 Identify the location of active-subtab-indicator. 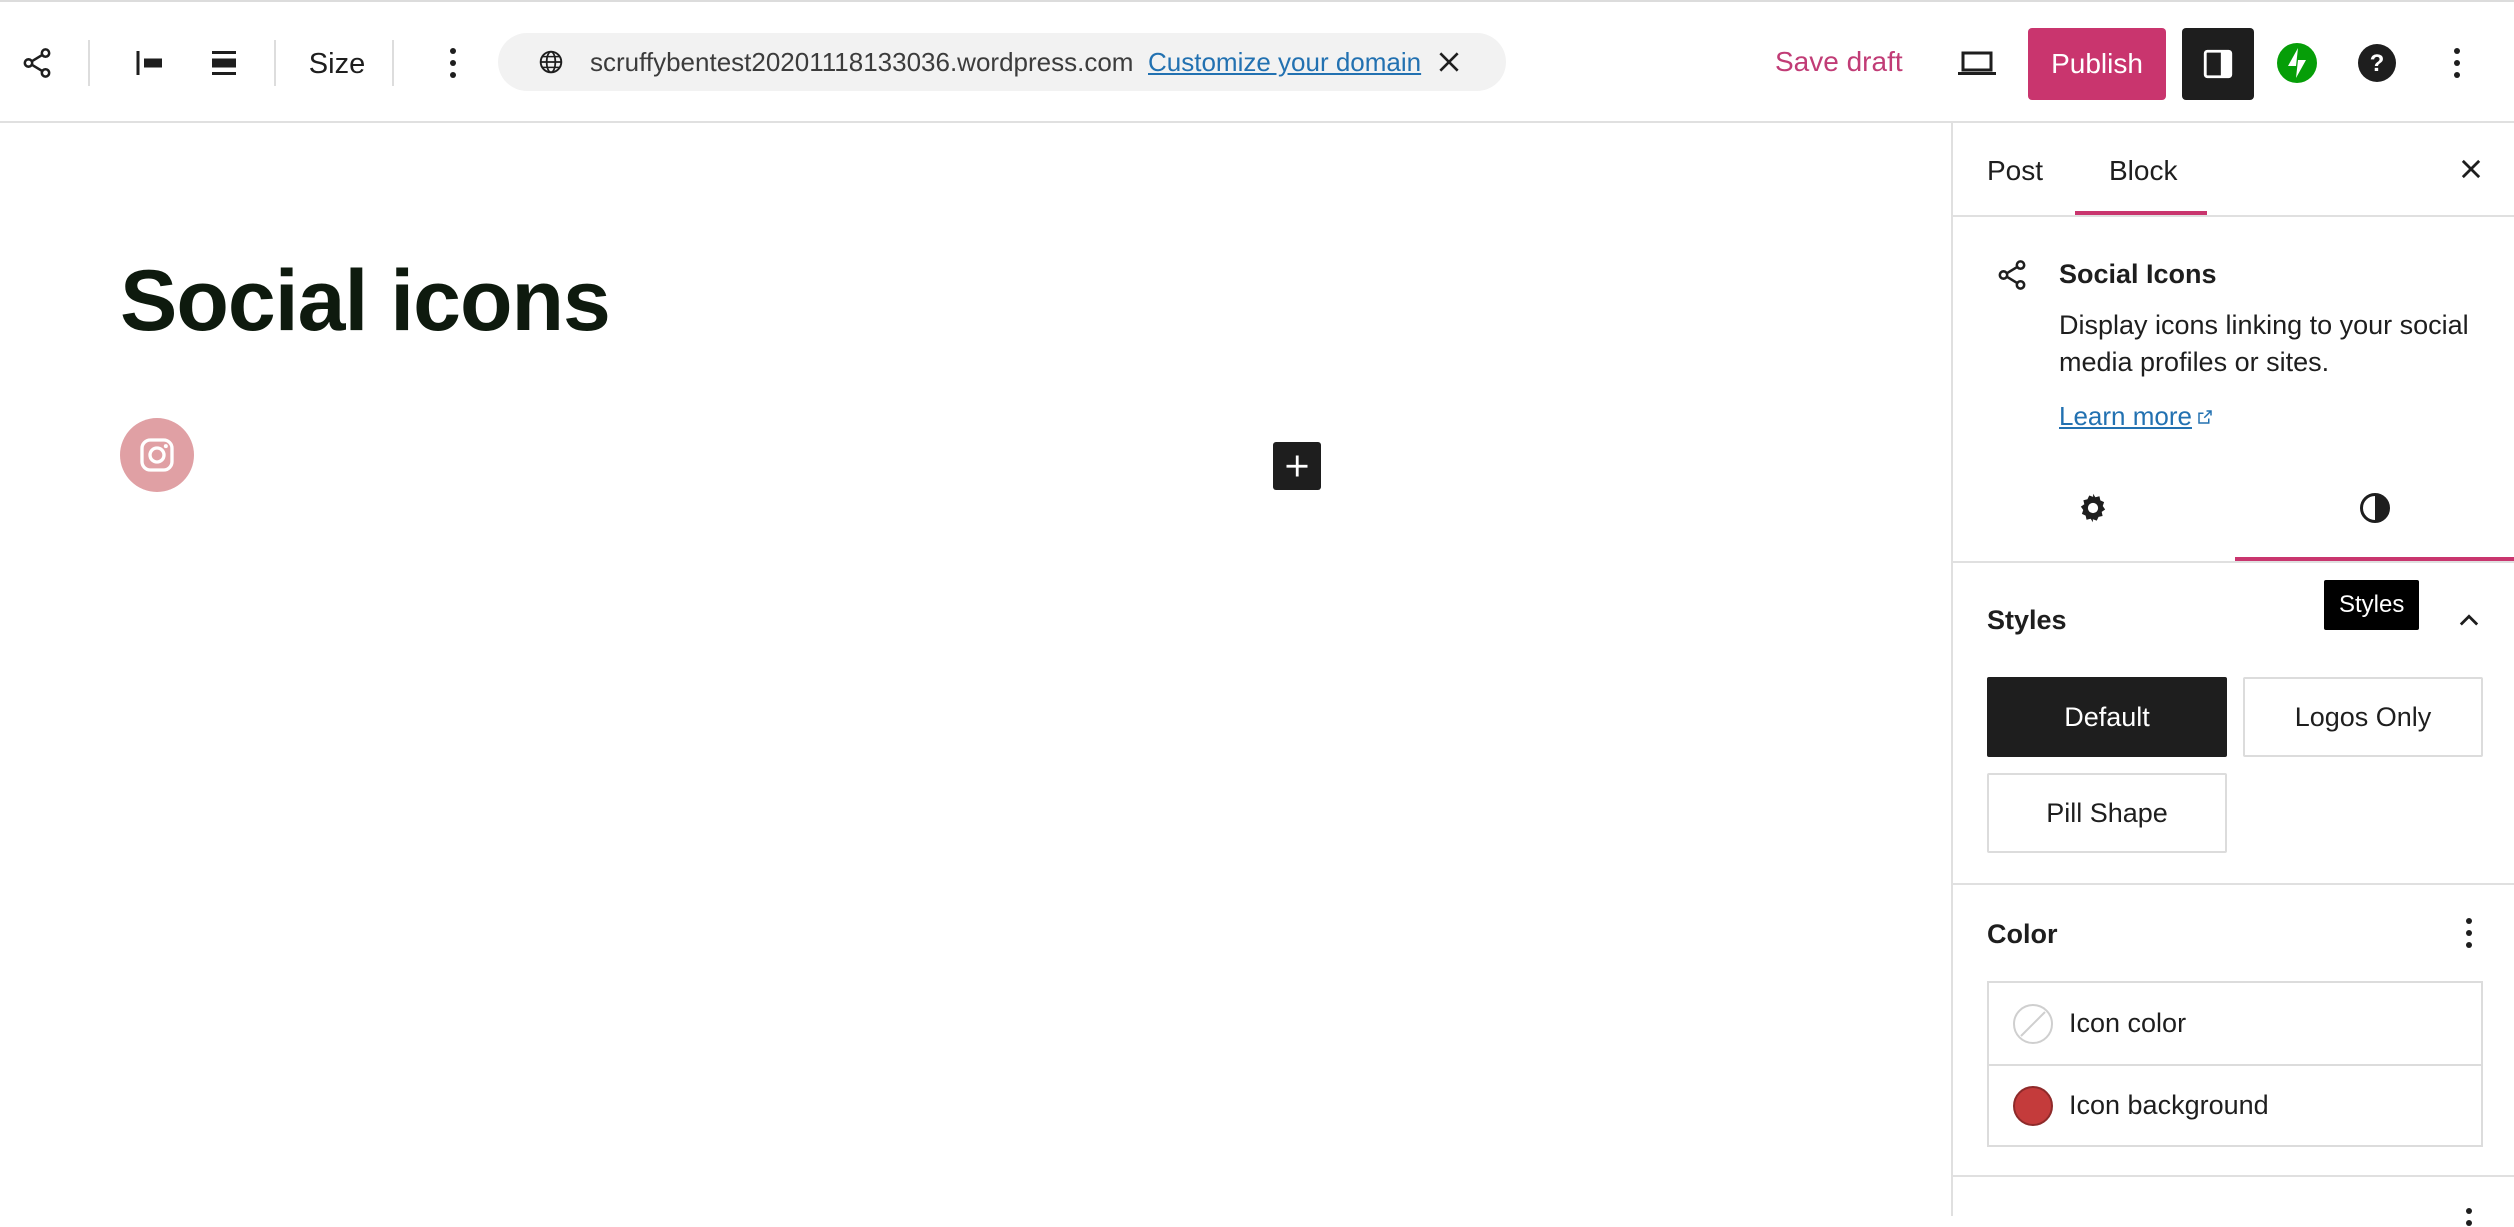
(2374, 559).